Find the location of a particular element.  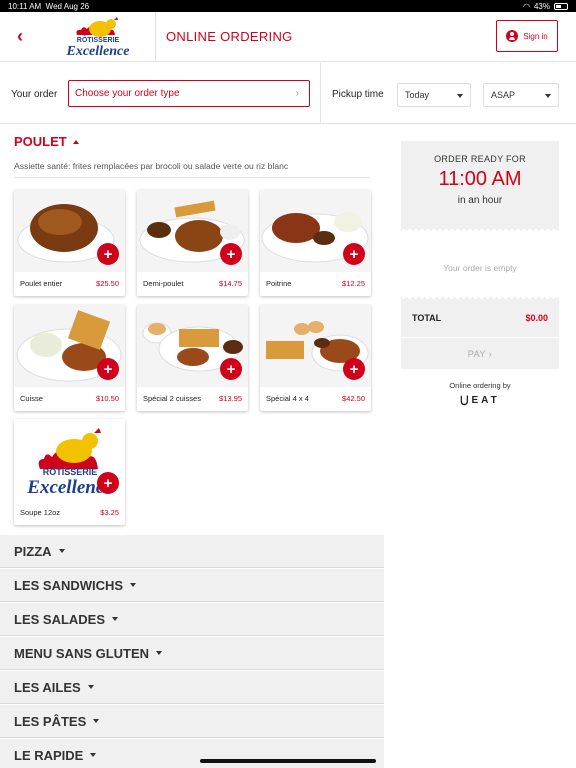

ueat-logo: ⋃EAT is located at coordinates (480, 400).